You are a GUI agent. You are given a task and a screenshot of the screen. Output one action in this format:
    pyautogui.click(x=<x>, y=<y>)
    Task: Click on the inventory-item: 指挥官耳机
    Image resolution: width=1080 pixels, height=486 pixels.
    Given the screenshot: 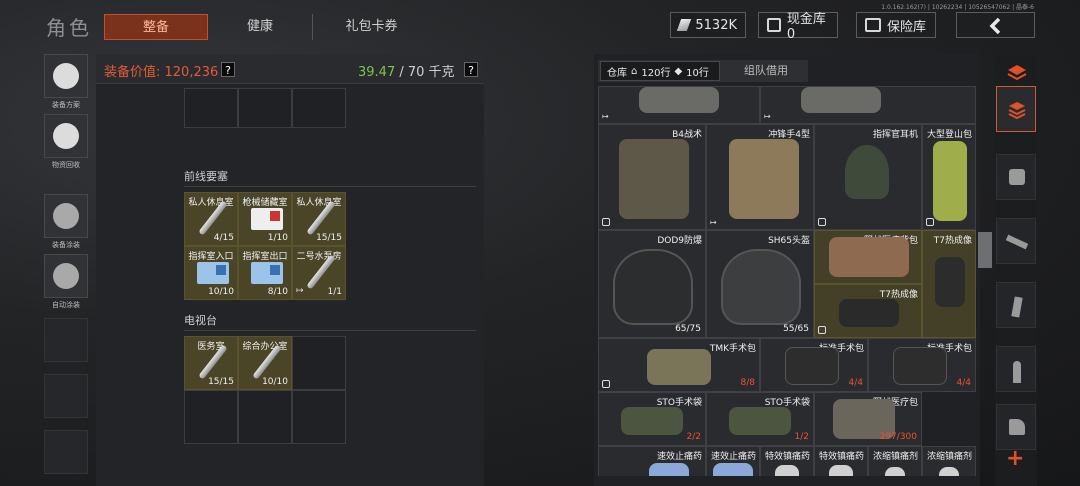 What is the action you would take?
    pyautogui.click(x=868, y=177)
    